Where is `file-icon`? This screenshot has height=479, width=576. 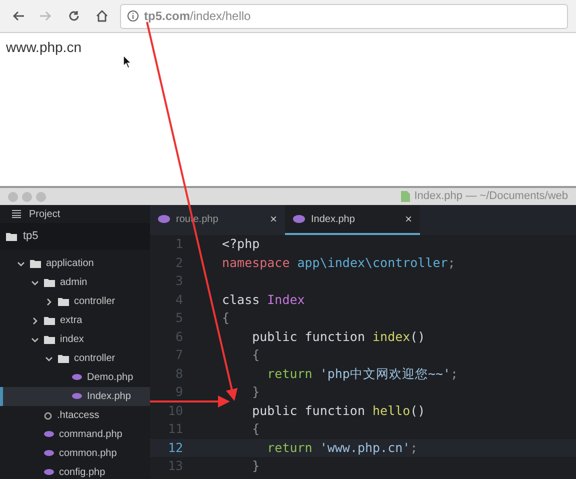
file-icon is located at coordinates (405, 196).